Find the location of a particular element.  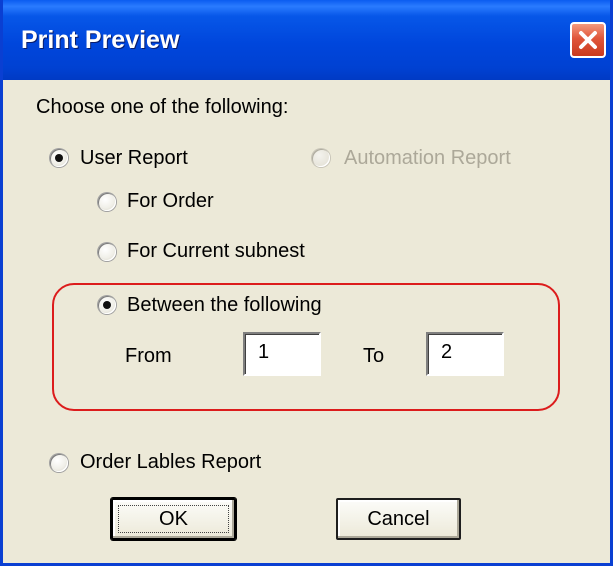

automation-report-label: Automation Report is located at coordinates (427, 158).